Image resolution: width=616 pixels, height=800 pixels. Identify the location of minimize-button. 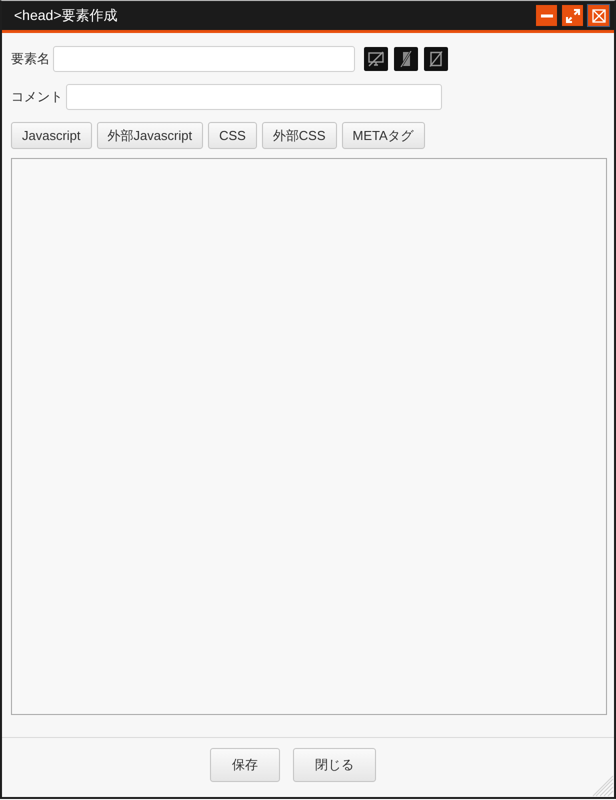
(546, 15).